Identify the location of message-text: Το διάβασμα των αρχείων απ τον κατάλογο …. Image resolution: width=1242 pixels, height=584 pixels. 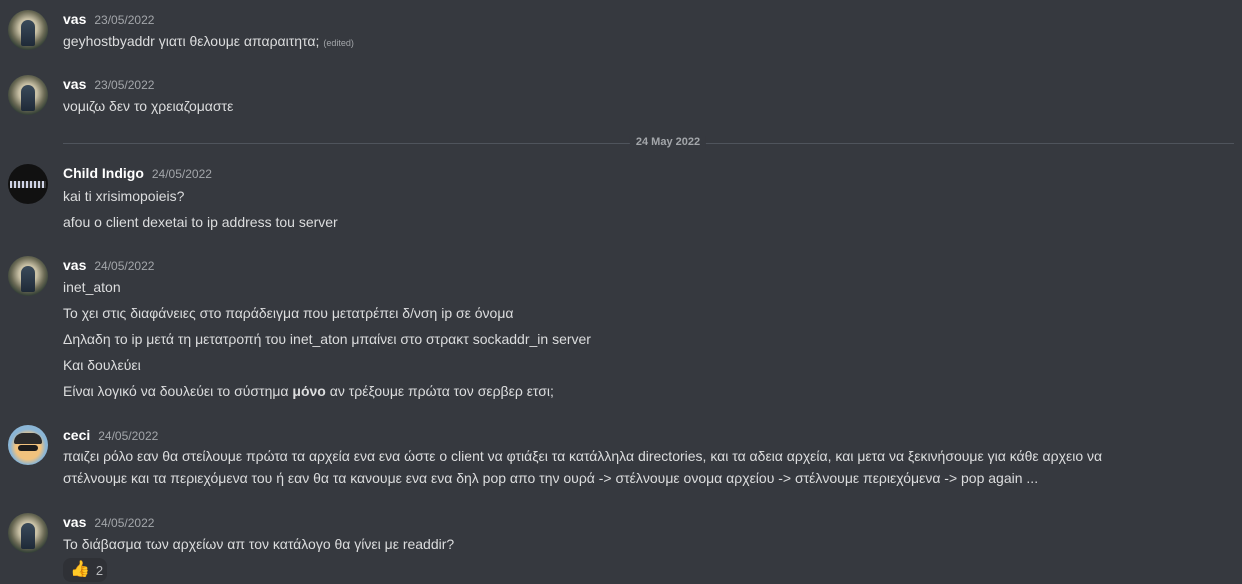
(259, 544).